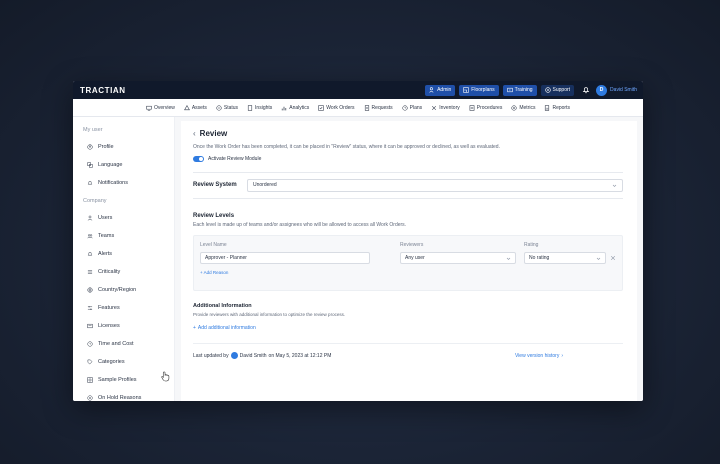  Describe the element at coordinates (405, 107) in the screenshot. I see `plans-icon` at that location.